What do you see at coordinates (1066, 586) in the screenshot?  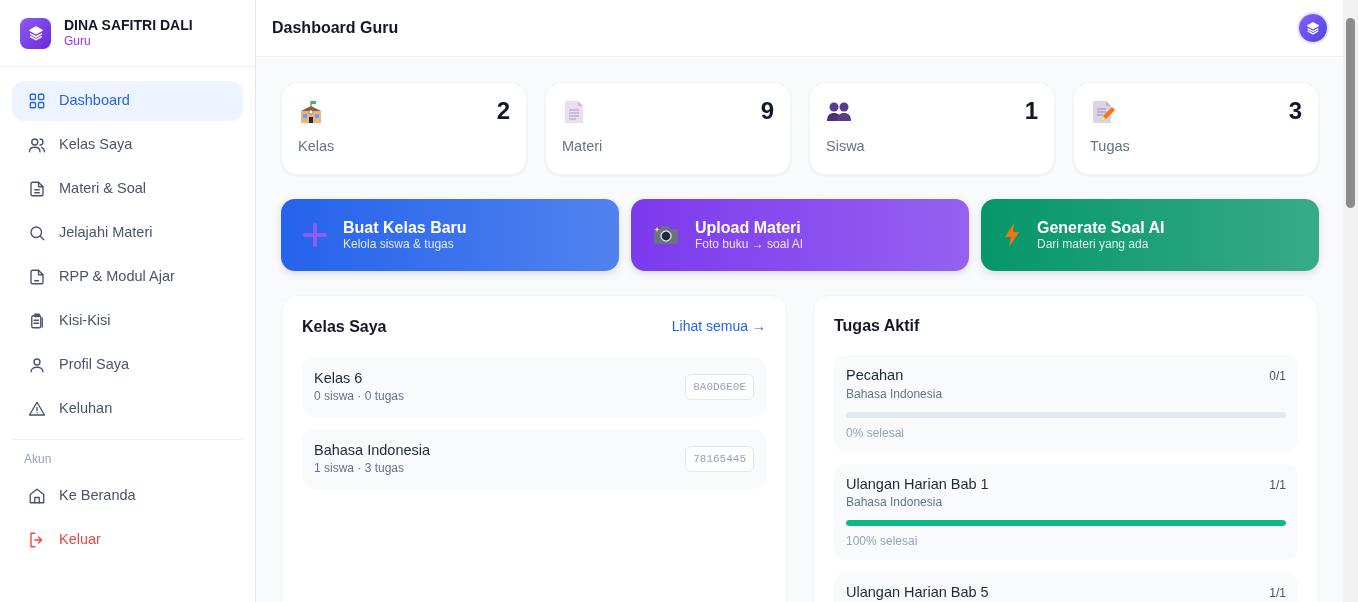 I see `task-card: Ulangan Harian Bab 5 1/1` at bounding box center [1066, 586].